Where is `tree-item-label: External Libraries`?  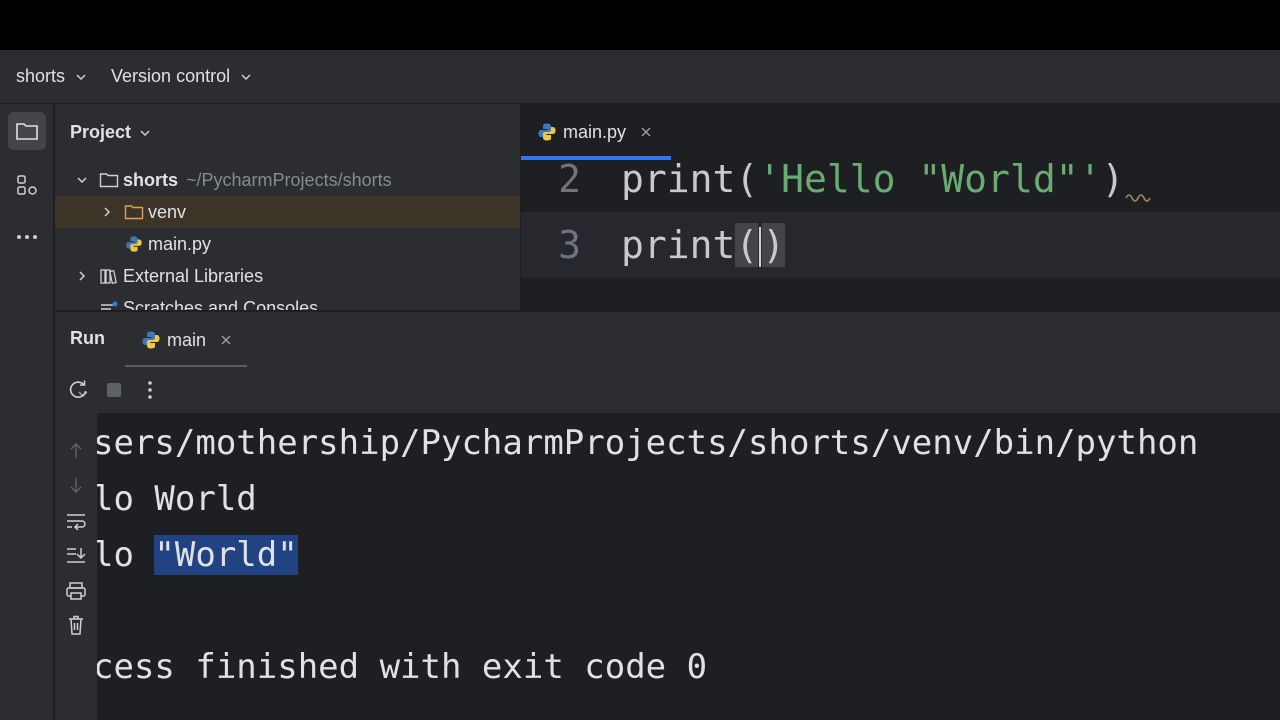 tree-item-label: External Libraries is located at coordinates (193, 275).